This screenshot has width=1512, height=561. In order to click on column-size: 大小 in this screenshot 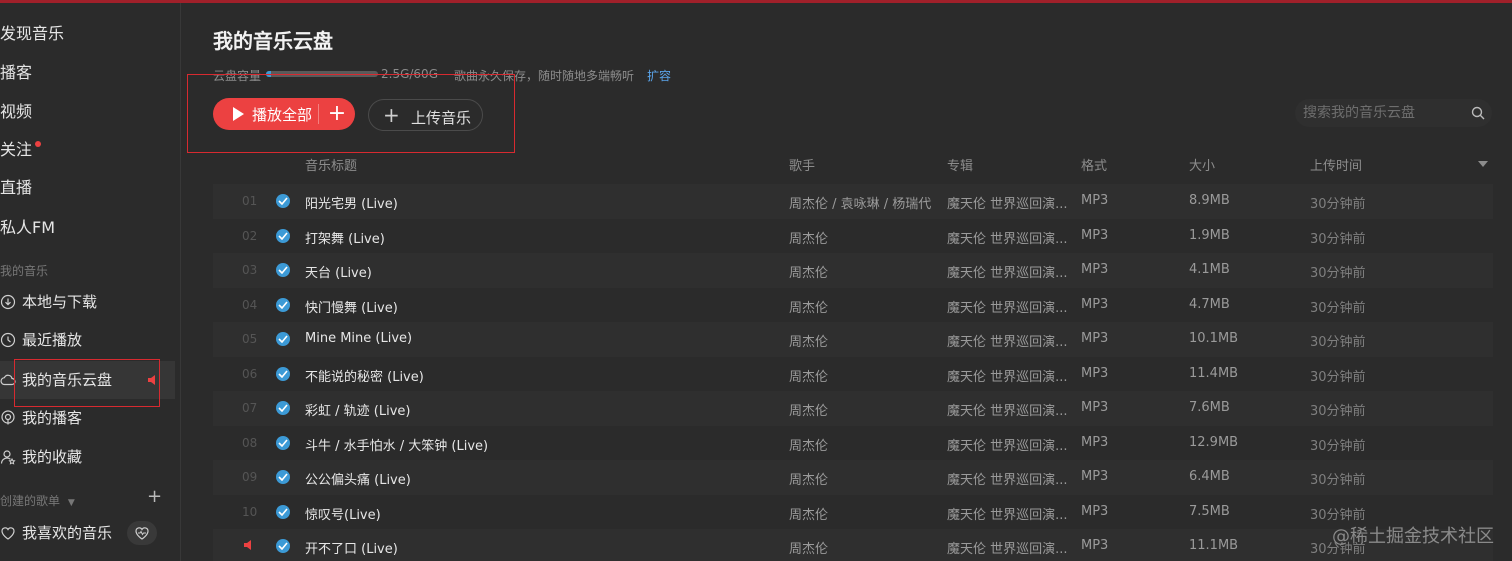, I will do `click(1202, 164)`.